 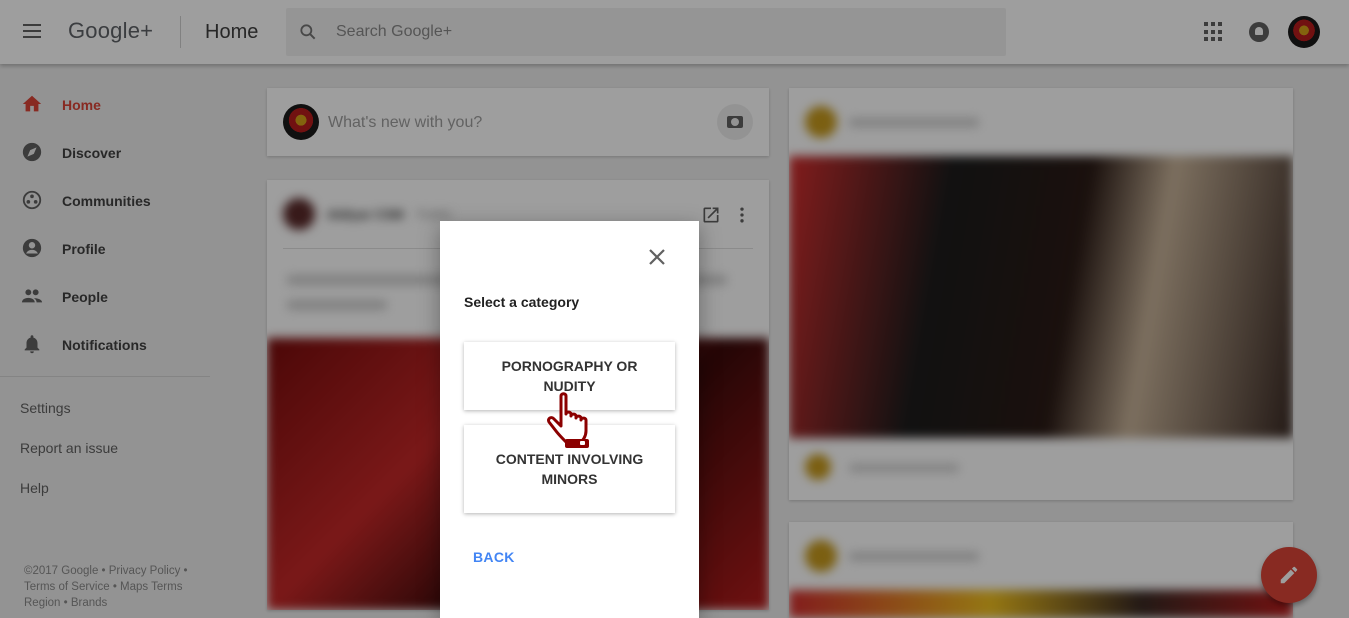 I want to click on category-label: CONTENT INVOLVING MINORS, so click(x=569, y=469).